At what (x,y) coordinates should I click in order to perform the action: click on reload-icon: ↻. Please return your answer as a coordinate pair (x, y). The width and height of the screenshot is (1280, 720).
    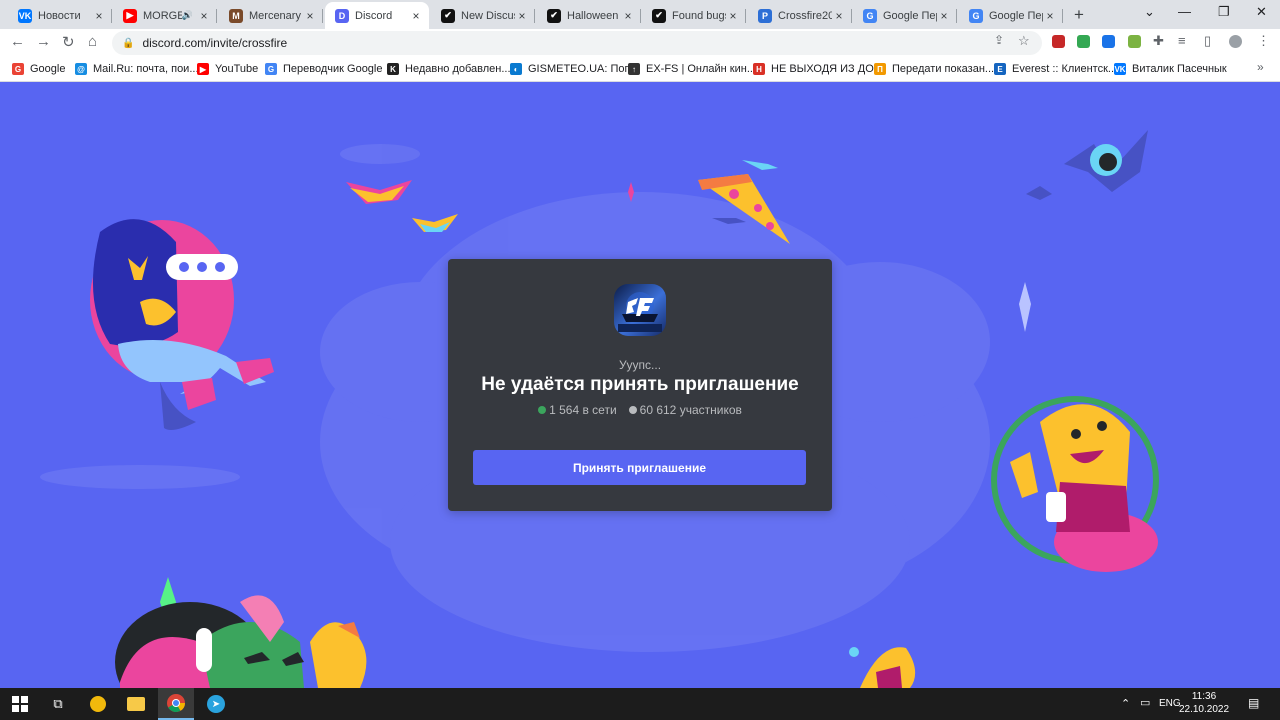
    Looking at the image, I should click on (68, 42).